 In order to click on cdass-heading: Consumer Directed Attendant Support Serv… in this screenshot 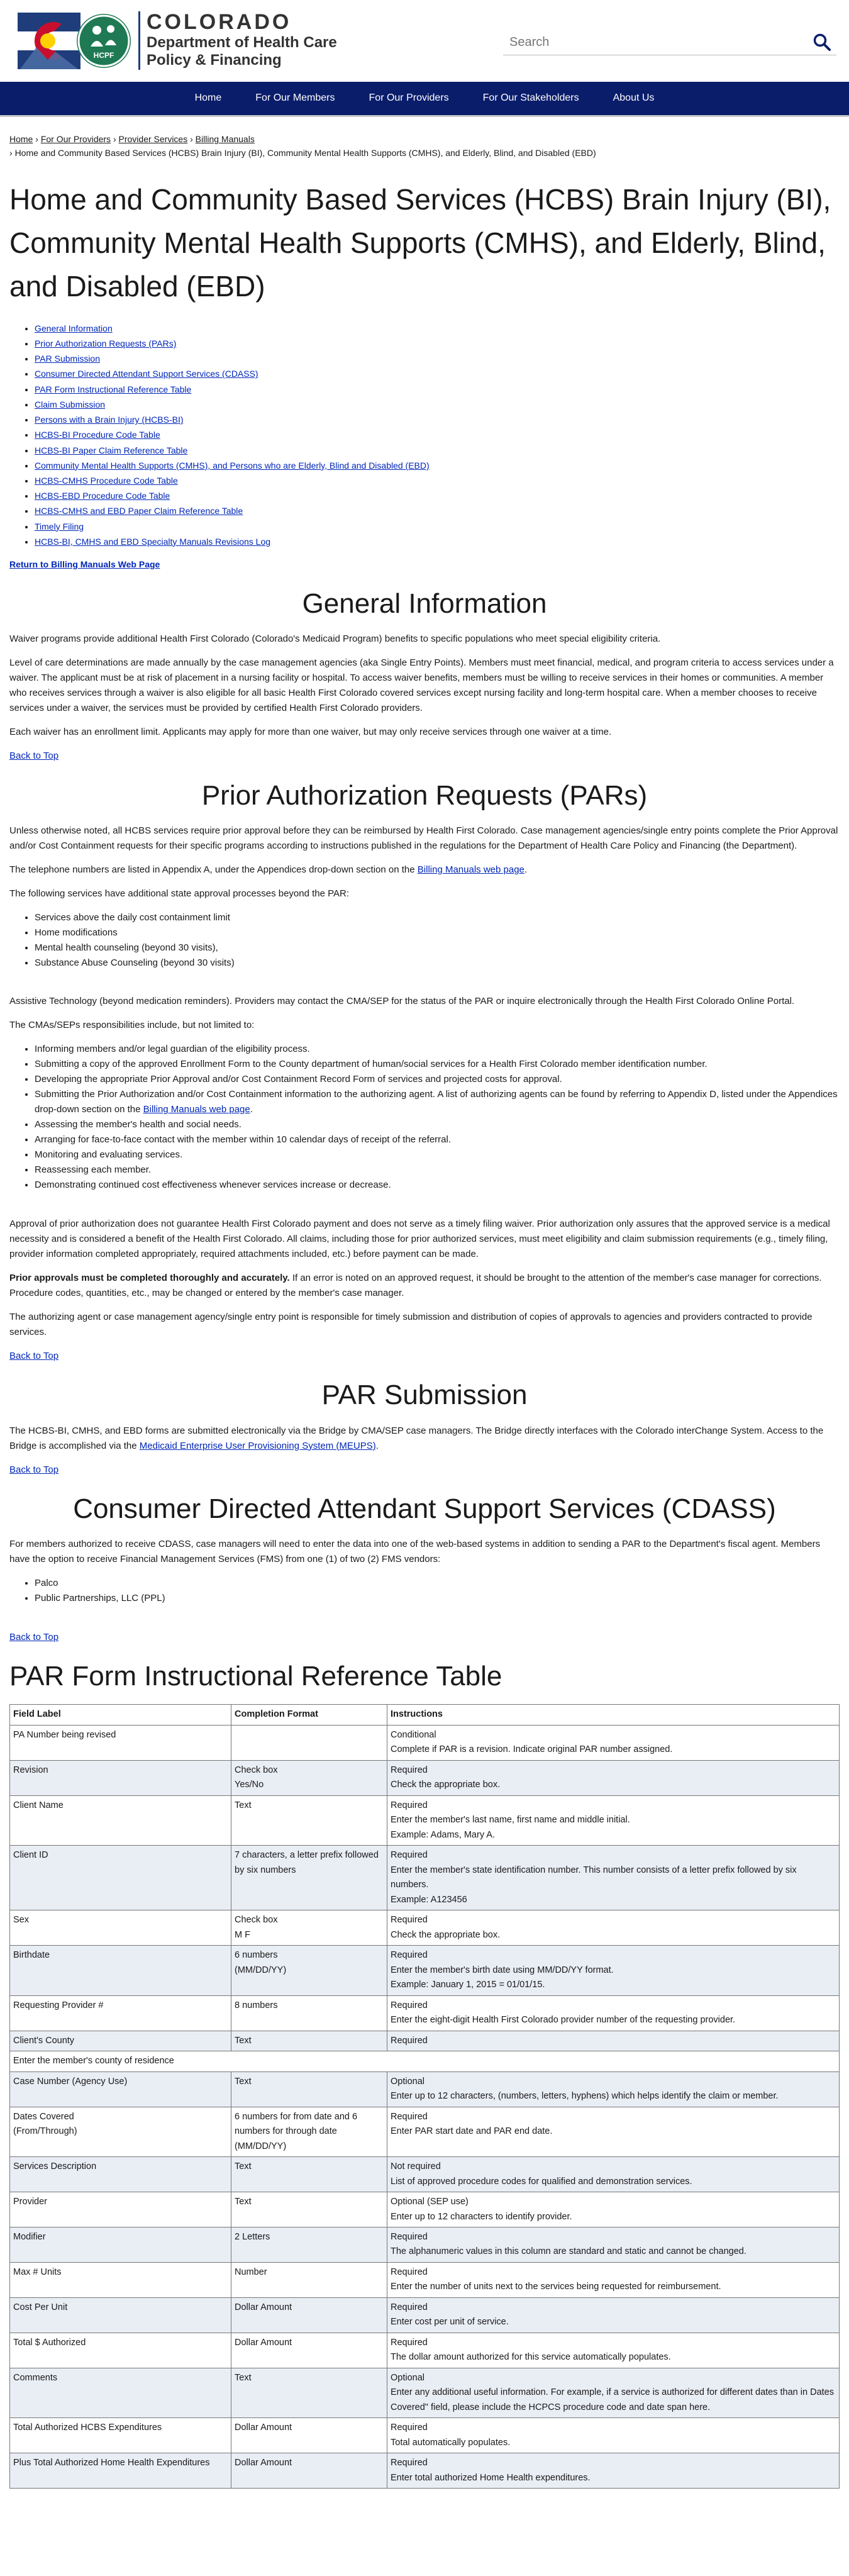, I will do `click(425, 1508)`.